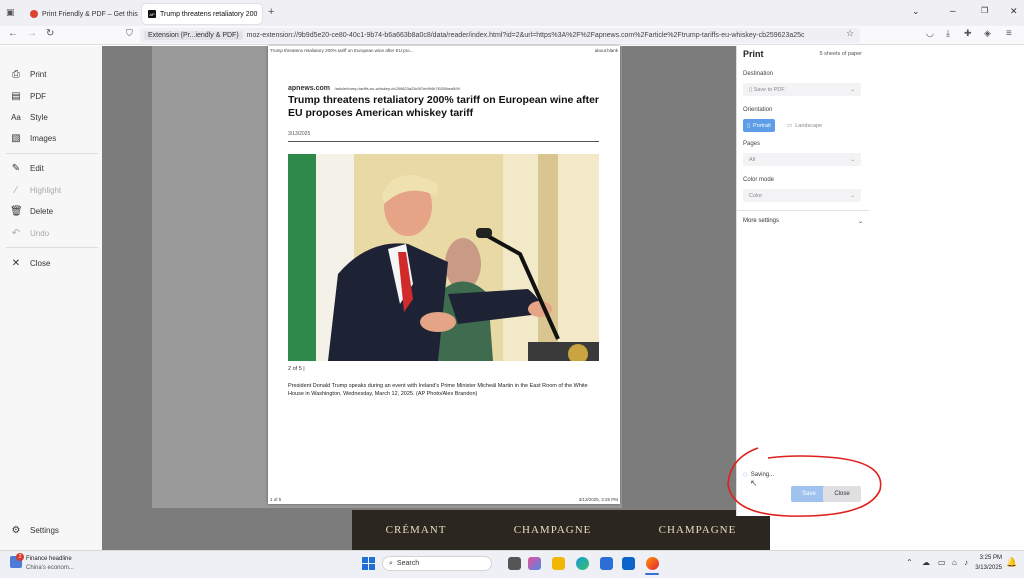 The height and width of the screenshot is (578, 1024). What do you see at coordinates (42, 211) in the screenshot?
I see `sidebar-item-label: Delete` at bounding box center [42, 211].